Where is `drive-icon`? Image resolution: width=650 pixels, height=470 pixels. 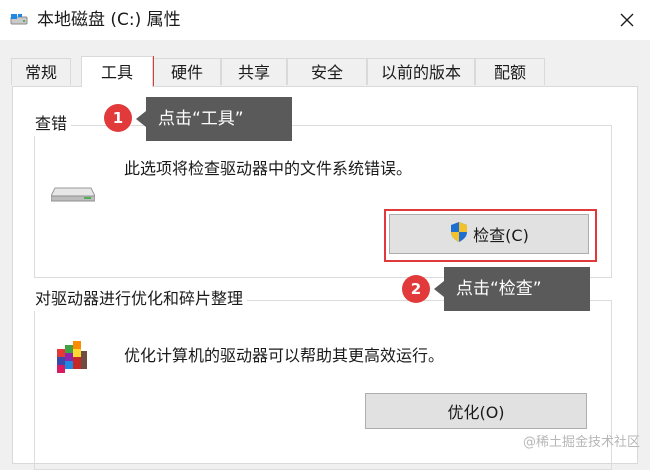 drive-icon is located at coordinates (19, 19).